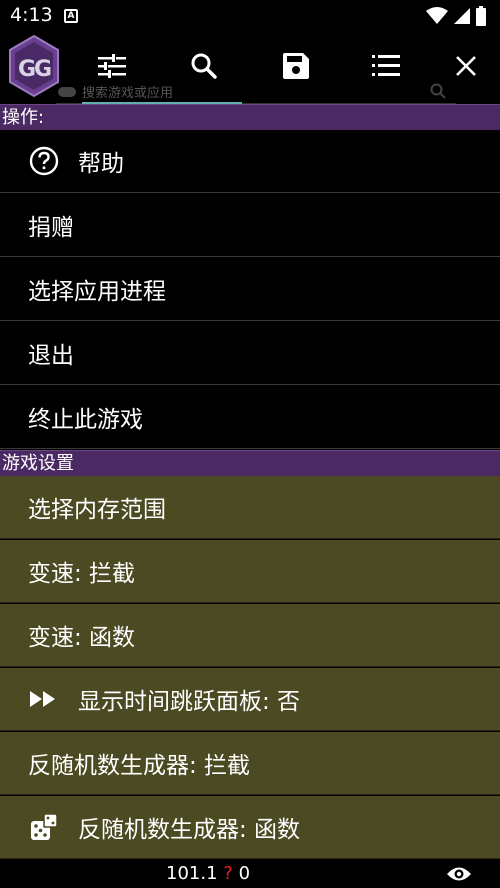 The width and height of the screenshot is (500, 888). I want to click on gameguardian-logo-icon: G G, so click(34, 66).